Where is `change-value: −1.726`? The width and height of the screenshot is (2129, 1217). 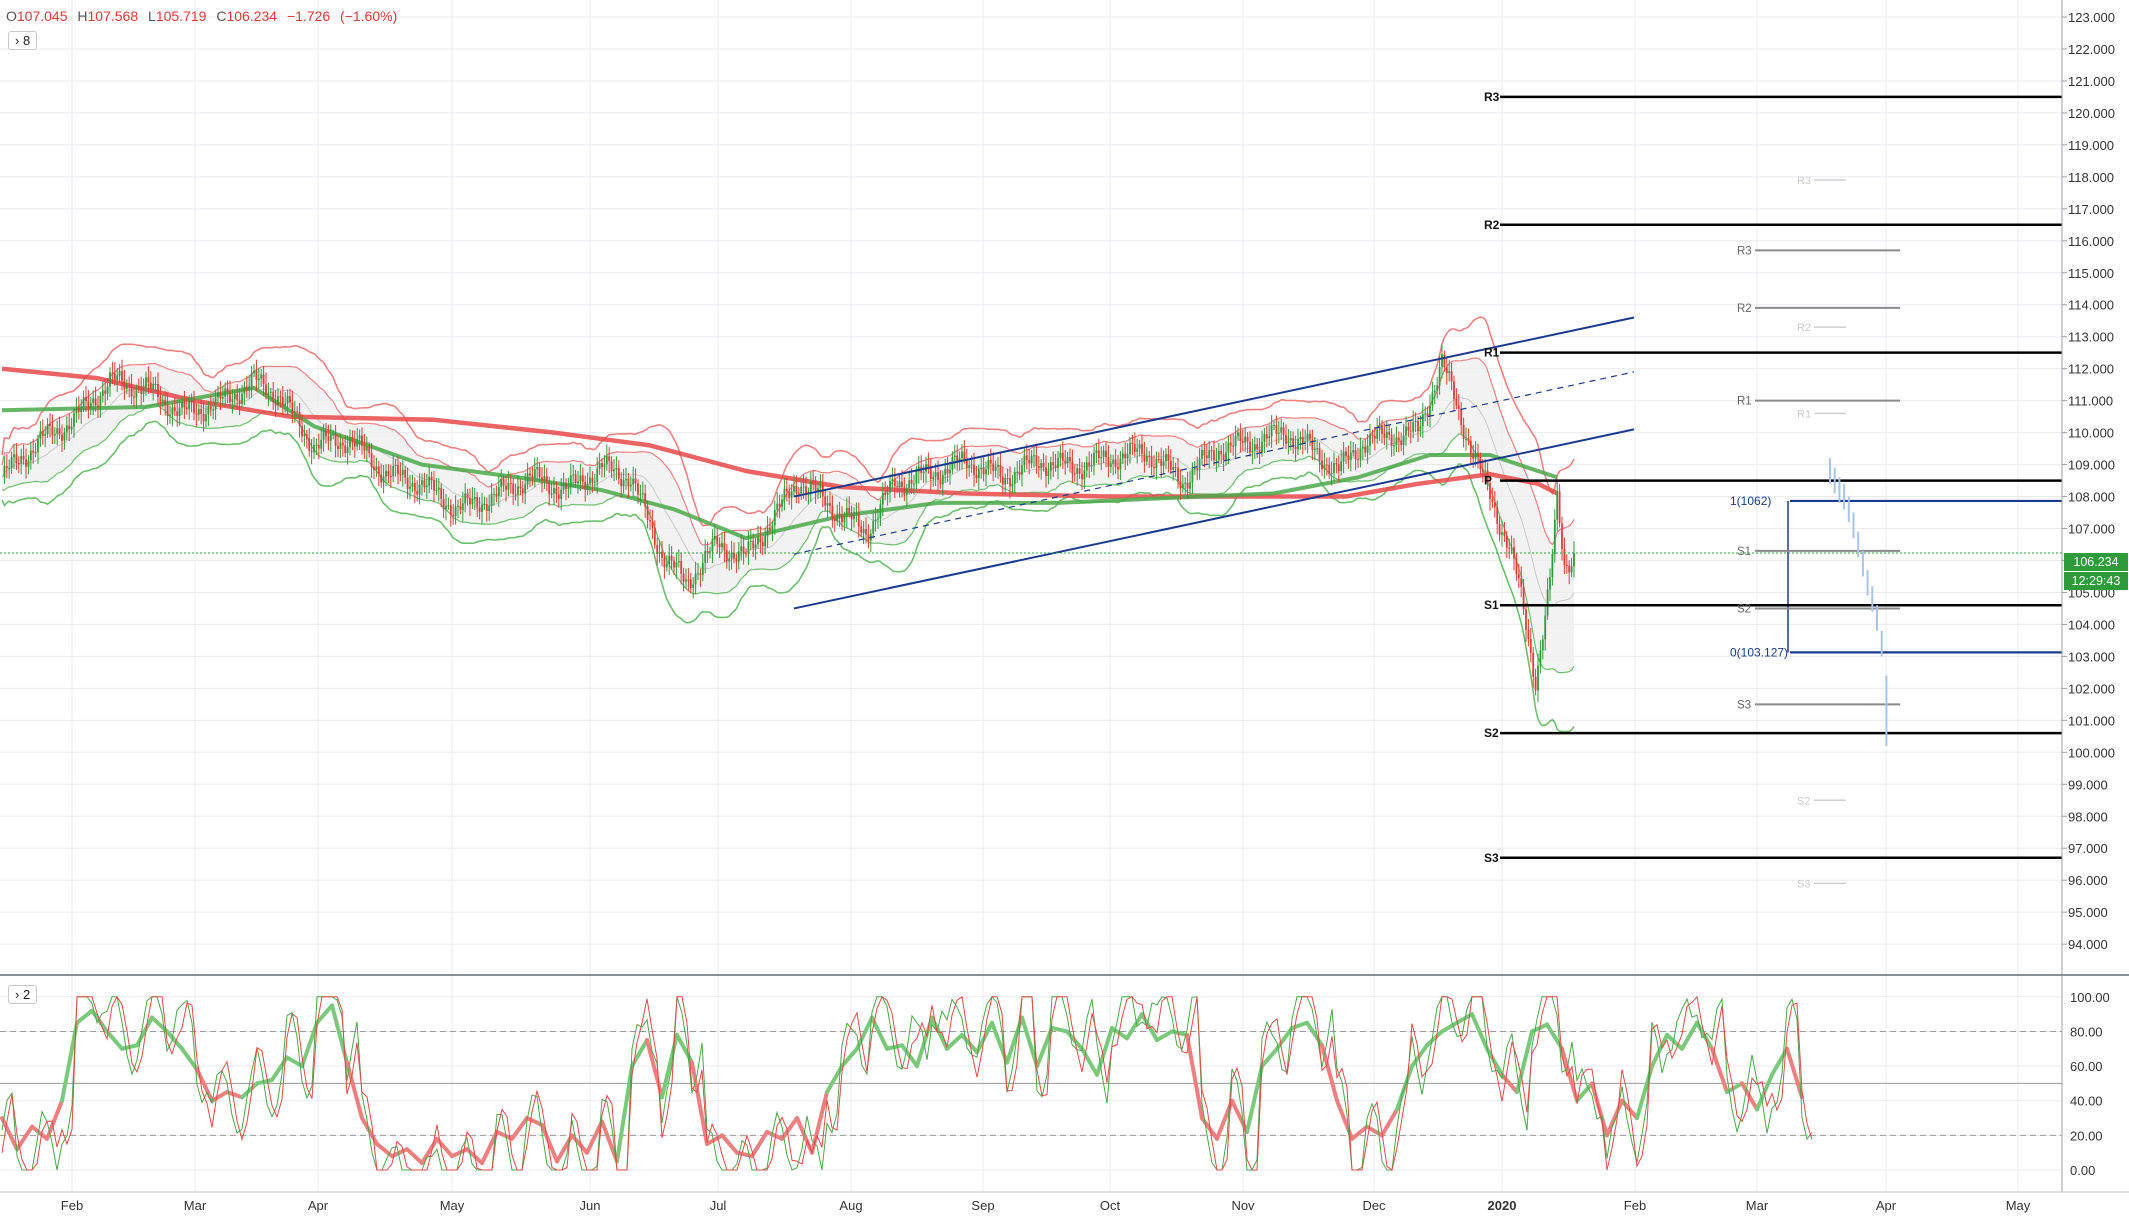 change-value: −1.726 is located at coordinates (308, 16).